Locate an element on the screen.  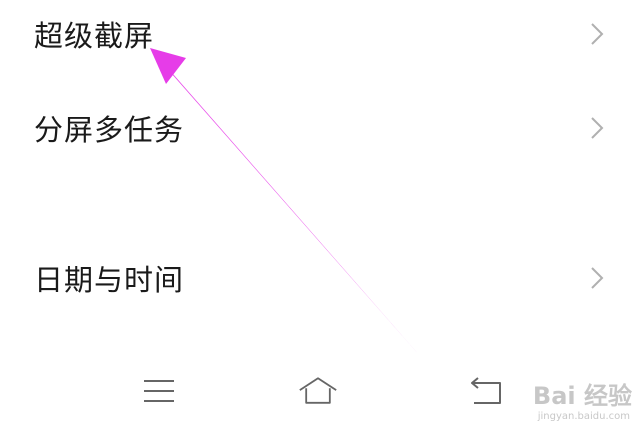
settings-item-label: 日期与时间 is located at coordinates (109, 280).